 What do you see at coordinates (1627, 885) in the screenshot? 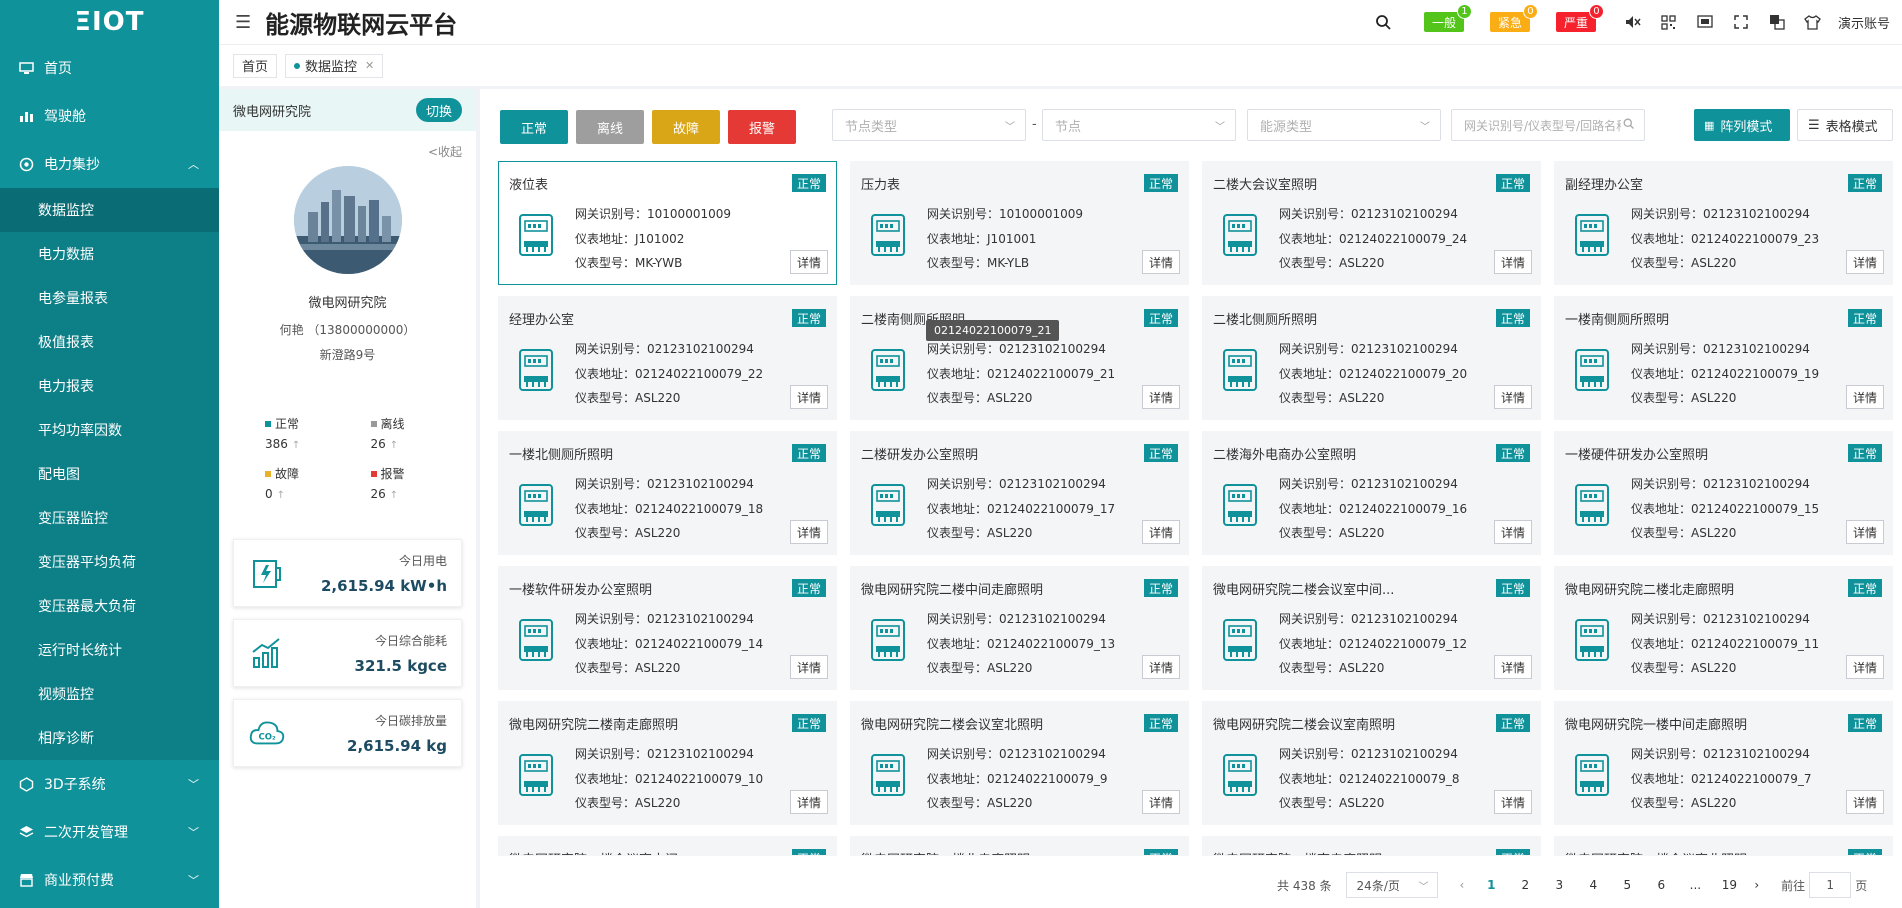
I see `page-number: 5` at bounding box center [1627, 885].